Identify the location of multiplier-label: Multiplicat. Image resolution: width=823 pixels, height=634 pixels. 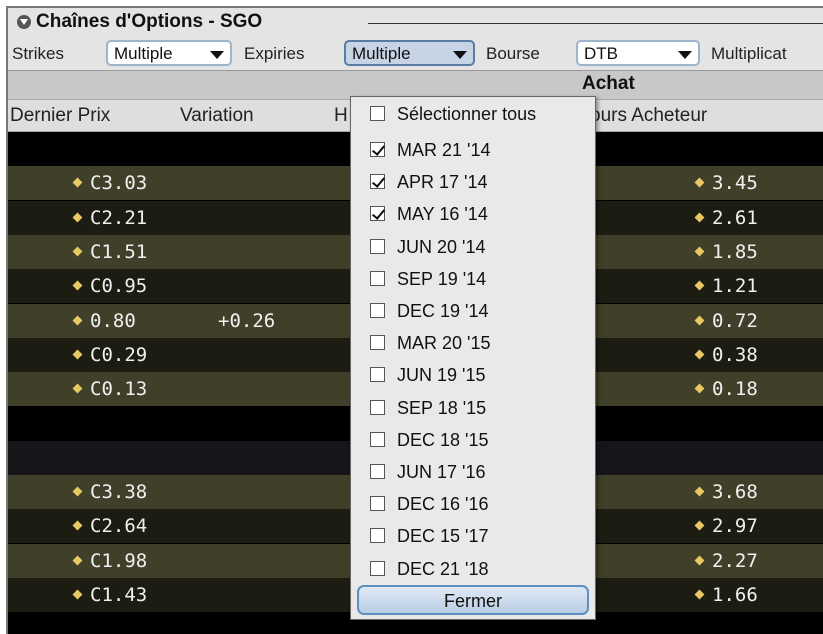
(749, 53).